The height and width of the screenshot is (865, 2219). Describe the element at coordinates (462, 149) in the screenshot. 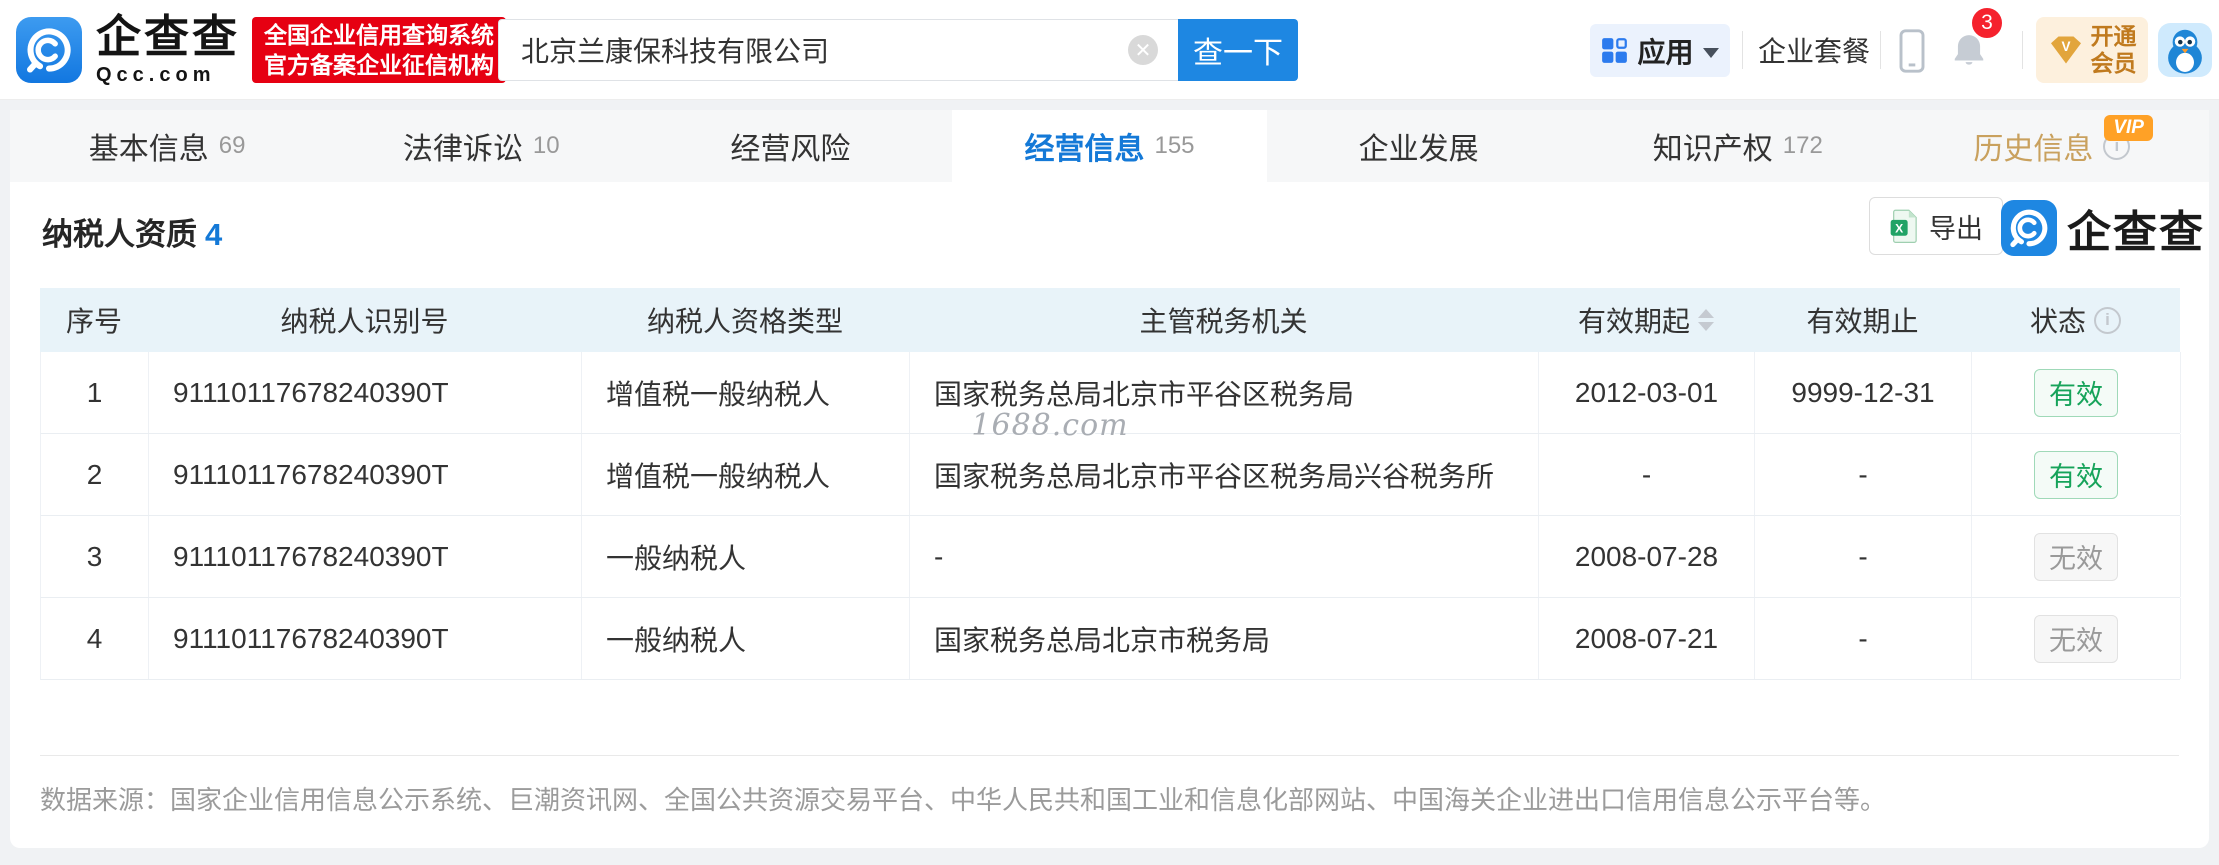

I see `tab-label: 法律诉讼` at that location.